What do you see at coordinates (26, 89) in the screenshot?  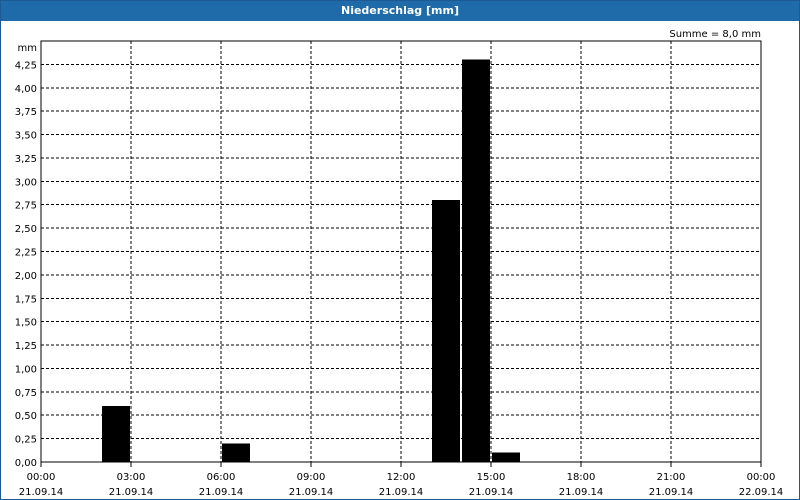 I see `y-tick-label: 4,00` at bounding box center [26, 89].